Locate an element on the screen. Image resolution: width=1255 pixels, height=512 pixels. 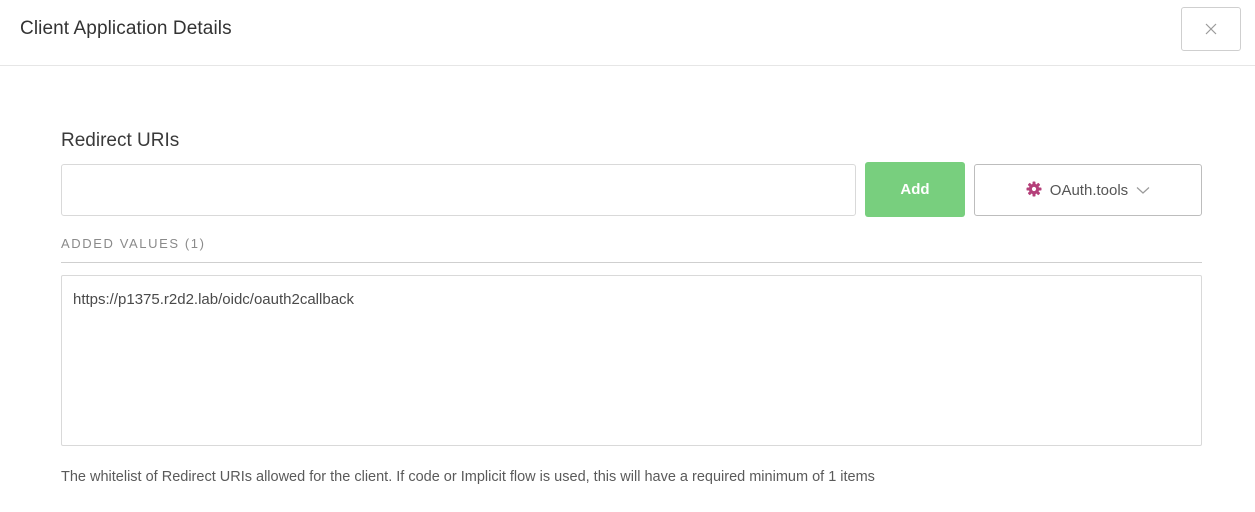
dialog-title: Client Application Details is located at coordinates (126, 28).